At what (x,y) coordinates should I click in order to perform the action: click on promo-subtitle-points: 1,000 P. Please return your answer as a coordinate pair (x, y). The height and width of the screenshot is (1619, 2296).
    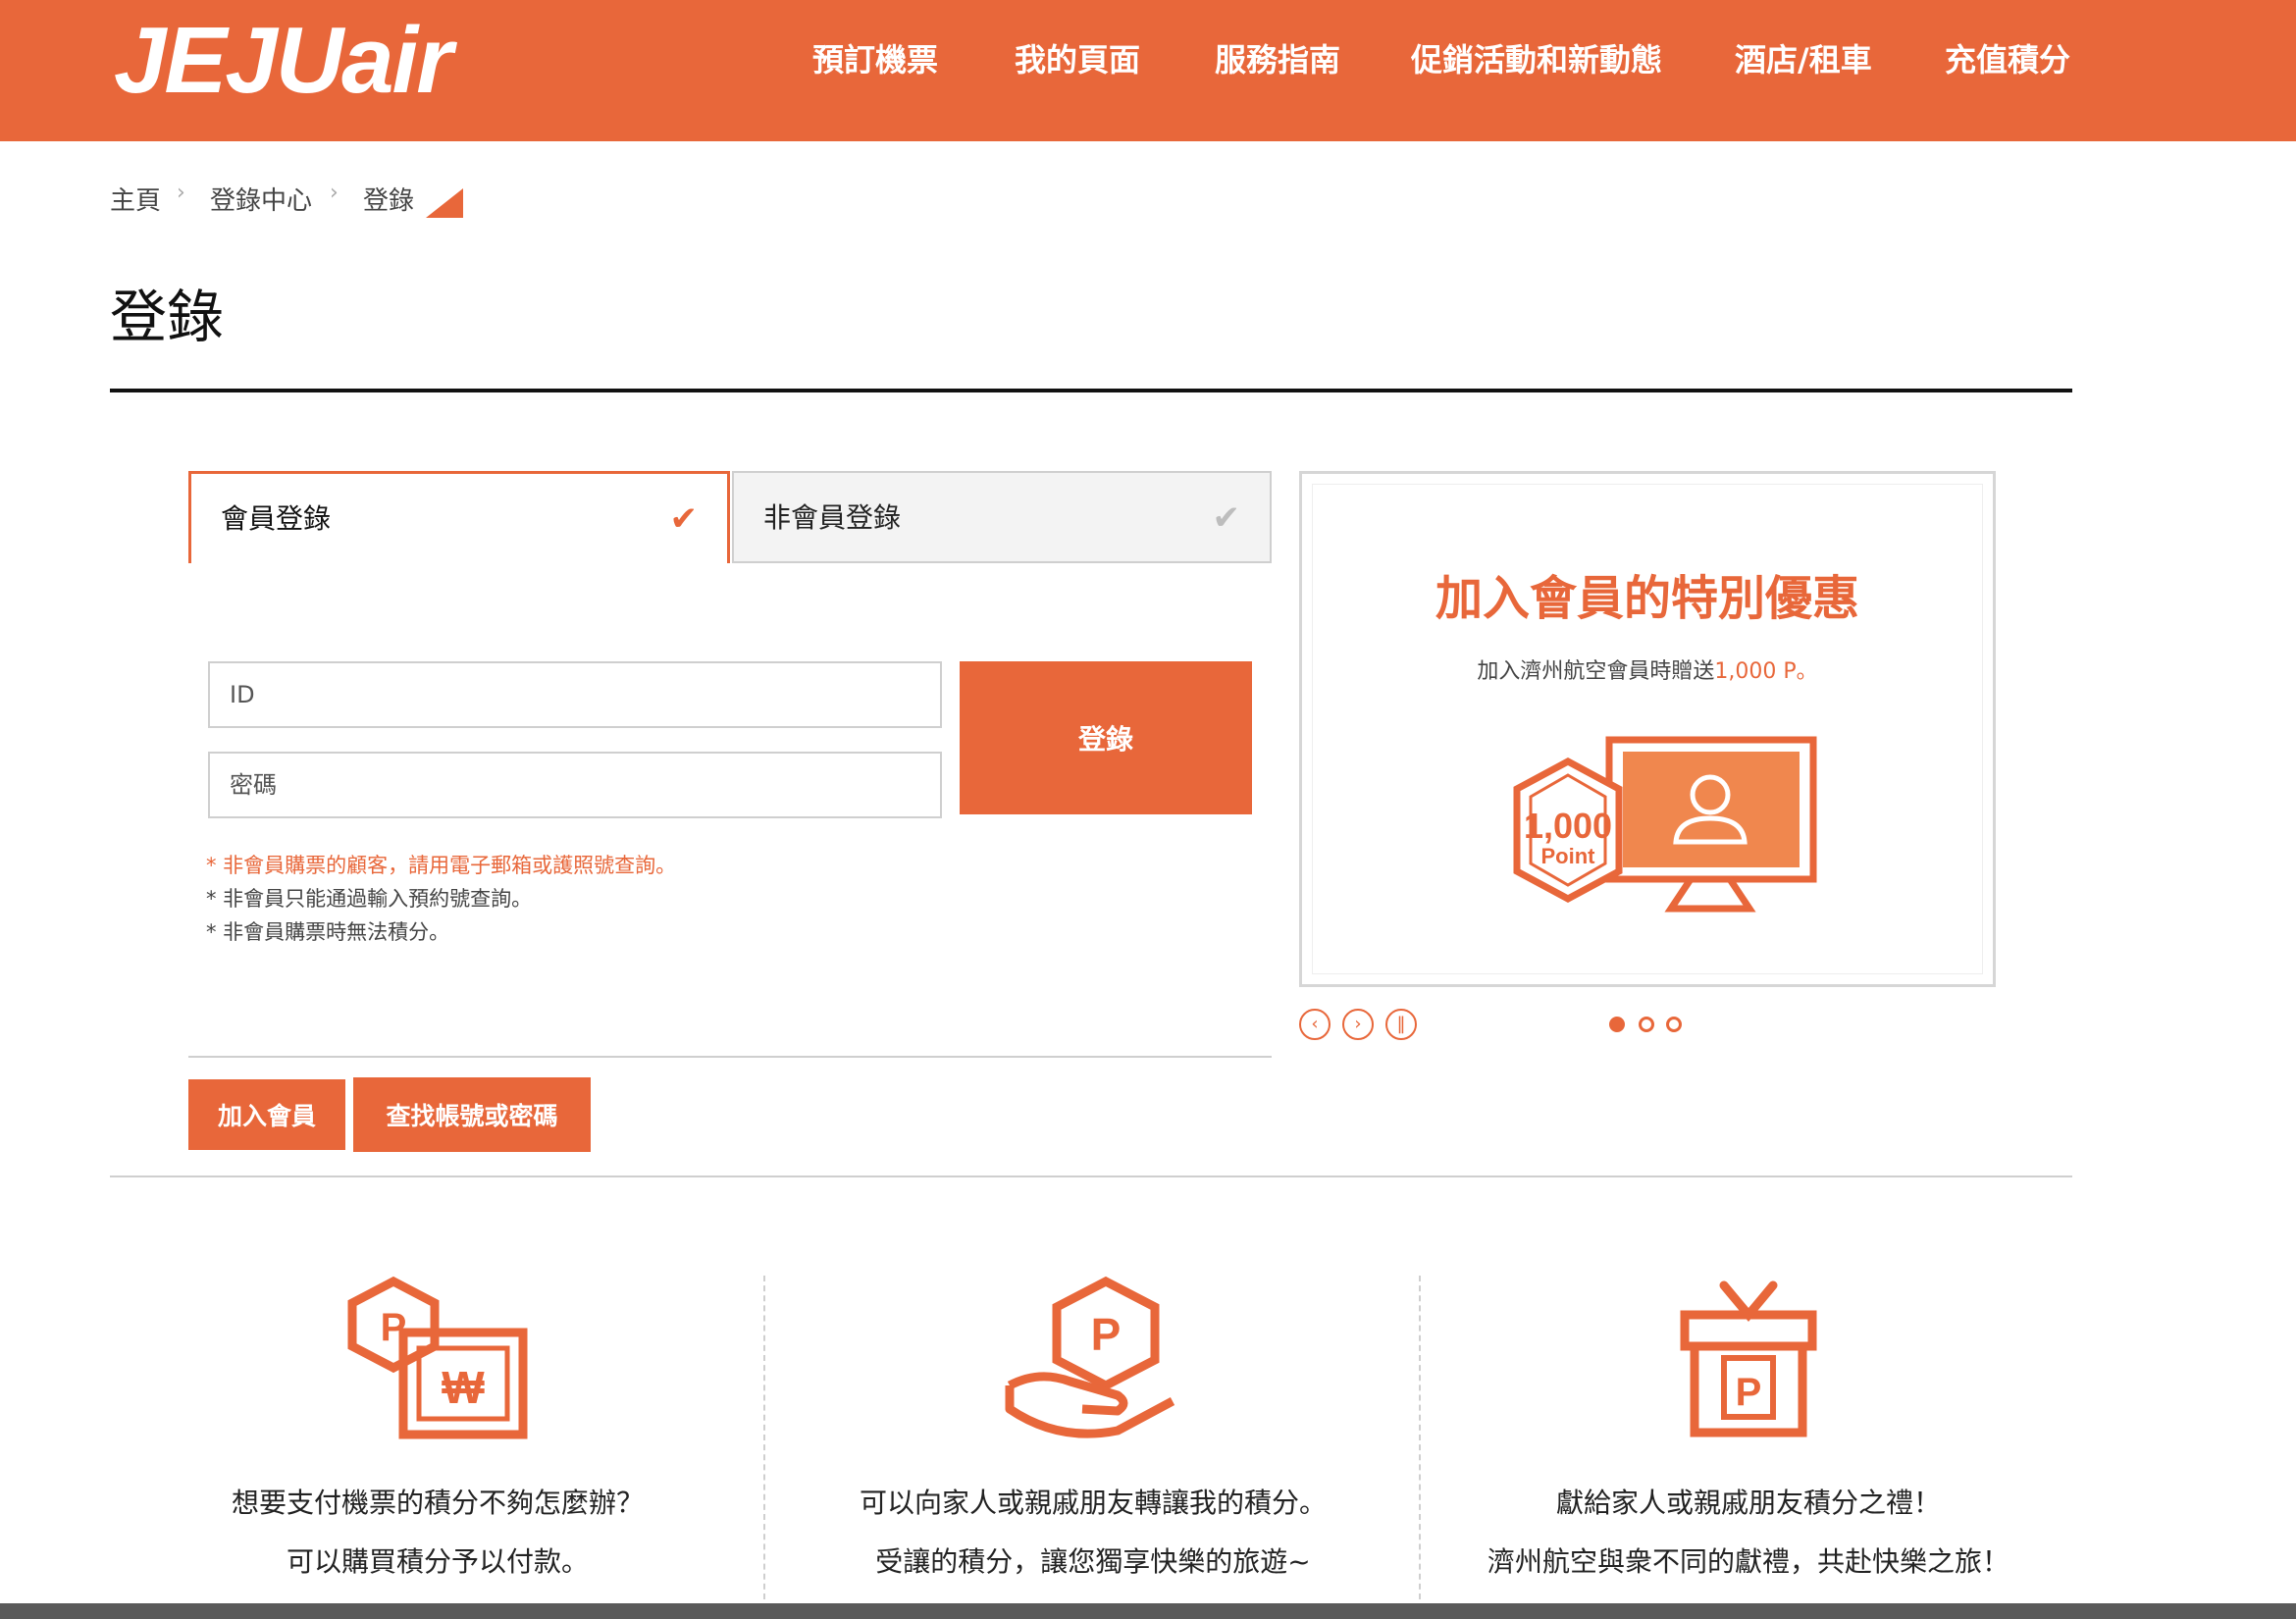
    Looking at the image, I should click on (1755, 671).